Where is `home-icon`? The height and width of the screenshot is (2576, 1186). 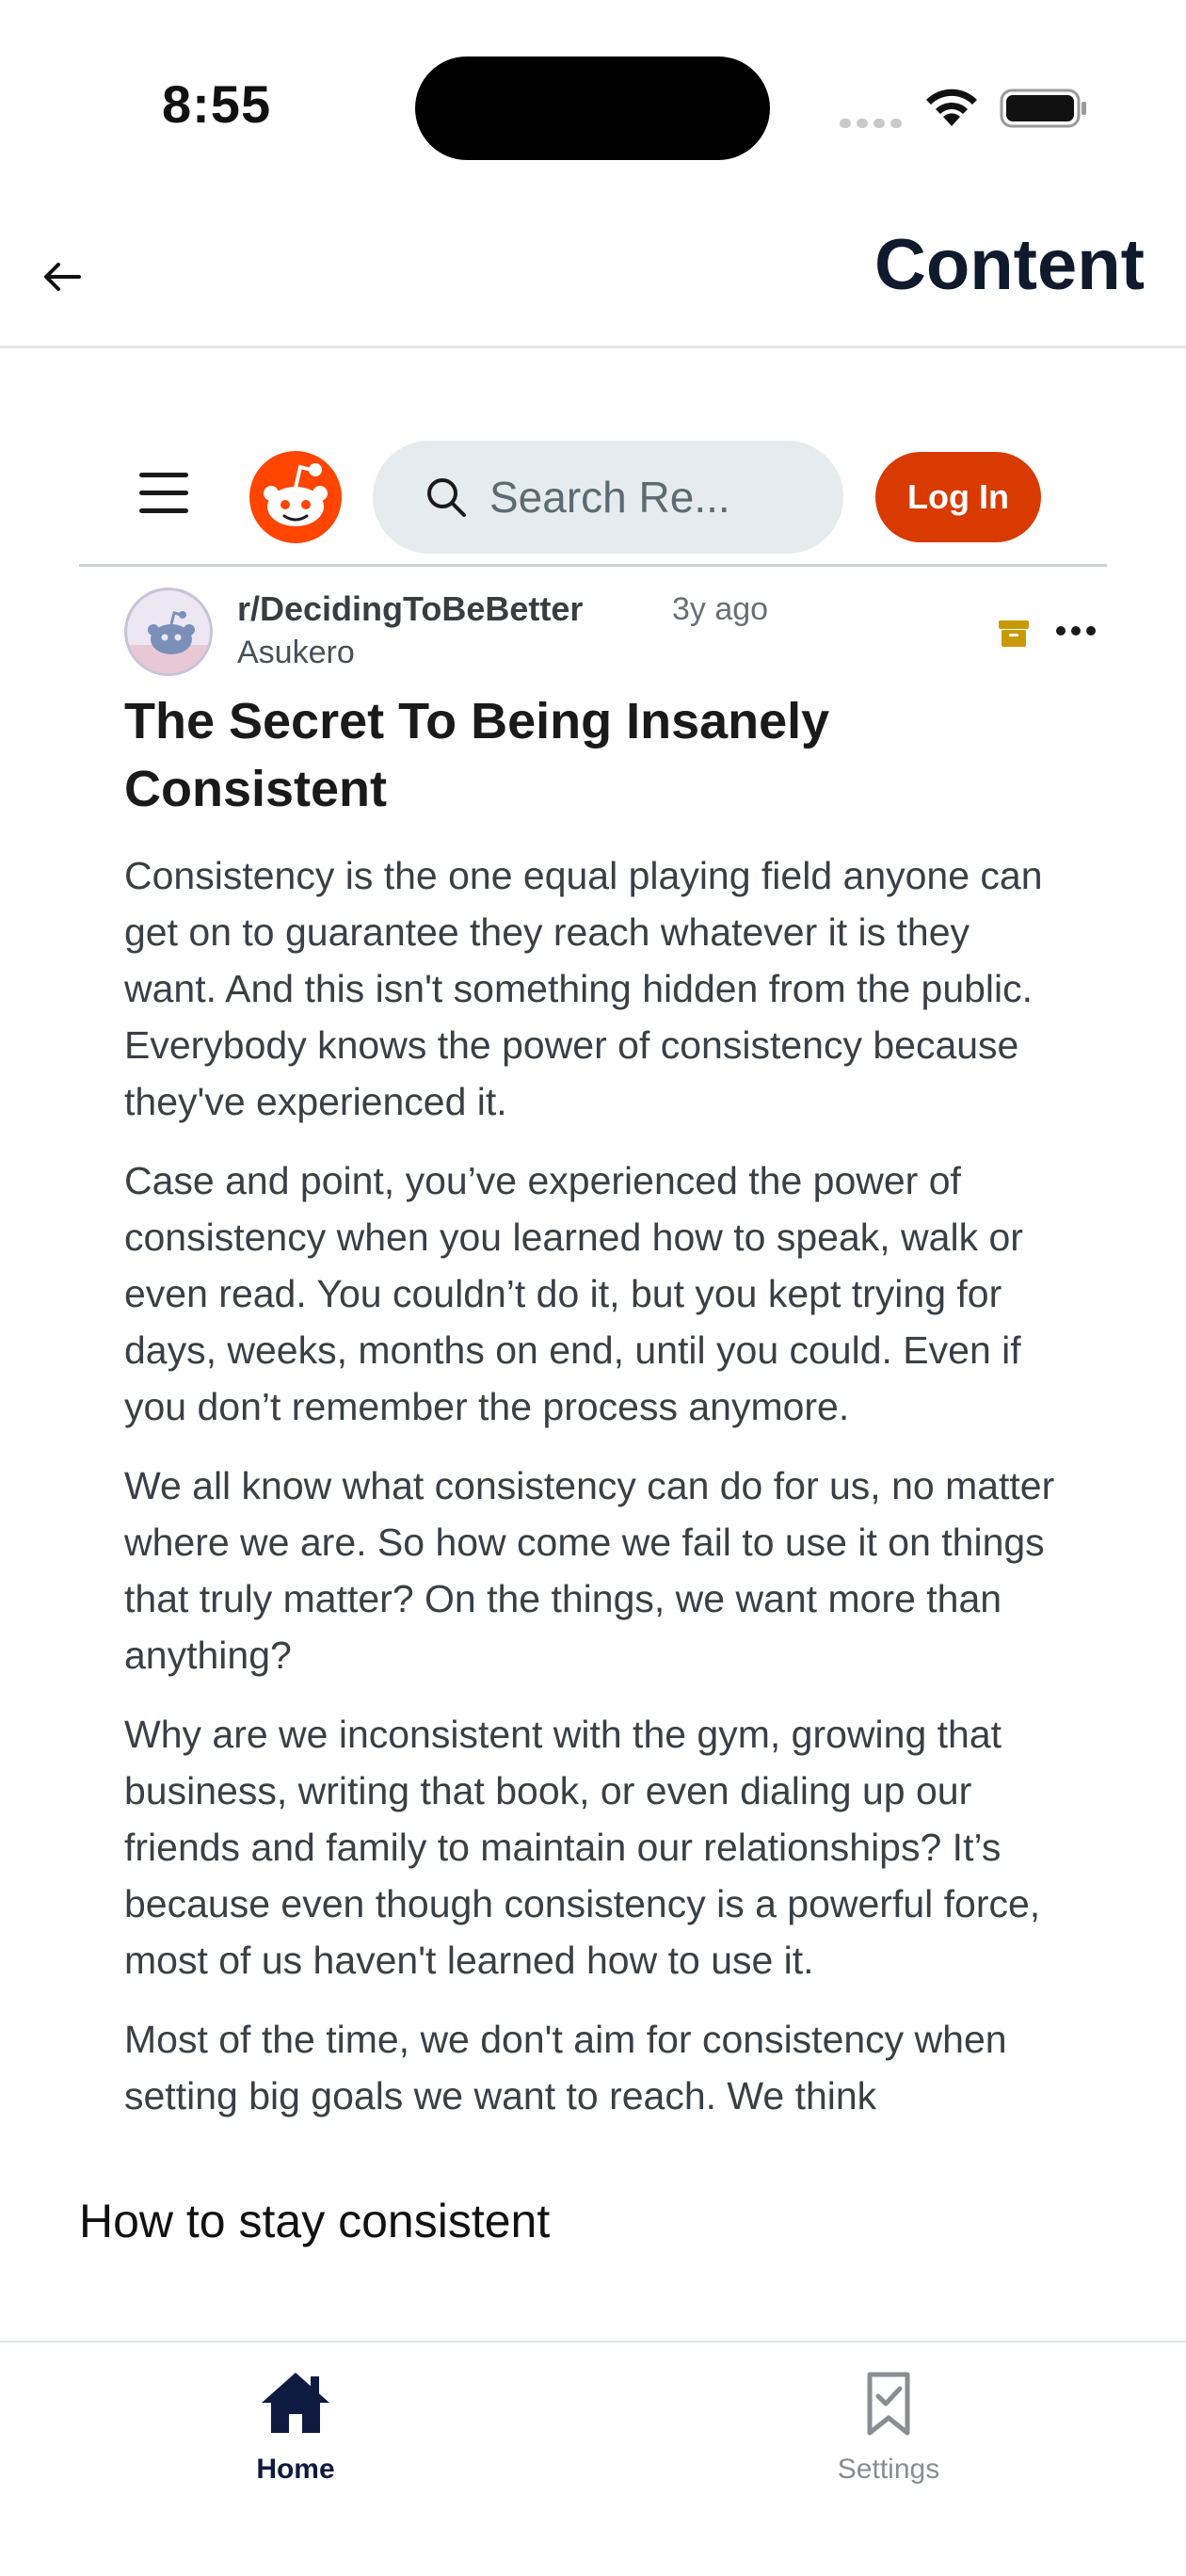 home-icon is located at coordinates (295, 2403).